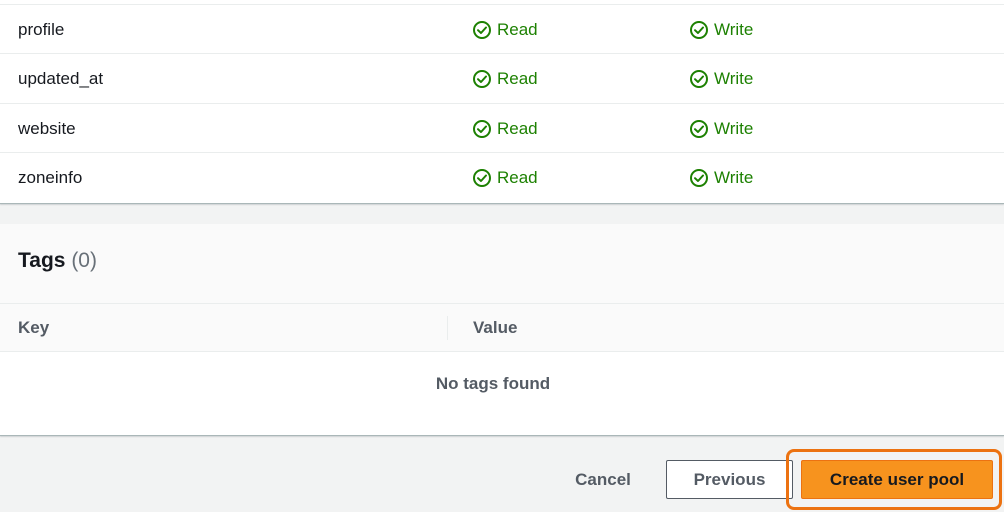 The width and height of the screenshot is (1004, 512). I want to click on cancel-button: Cancel, so click(603, 479).